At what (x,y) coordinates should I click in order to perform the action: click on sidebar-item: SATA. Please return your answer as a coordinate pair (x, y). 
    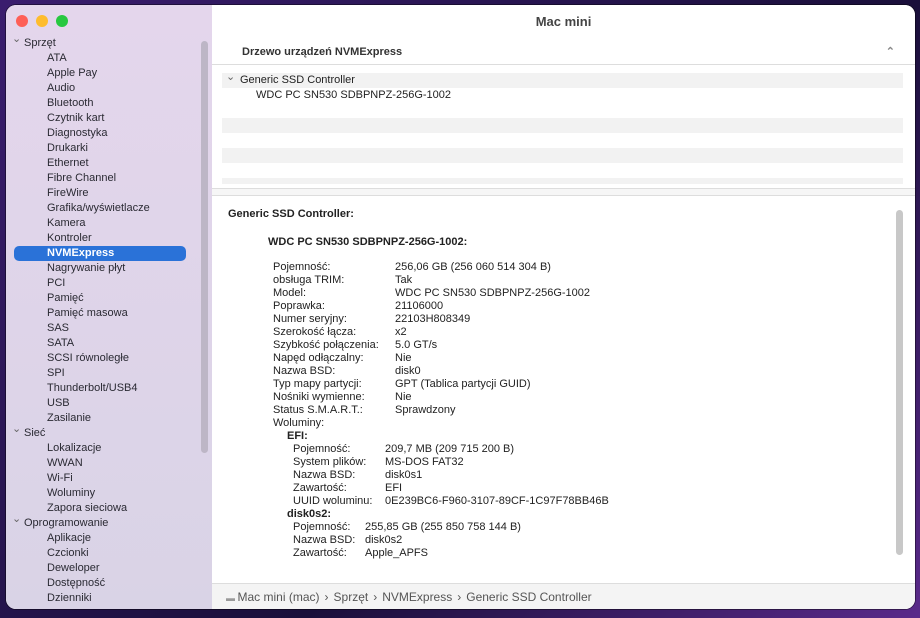
    Looking at the image, I should click on (106, 343).